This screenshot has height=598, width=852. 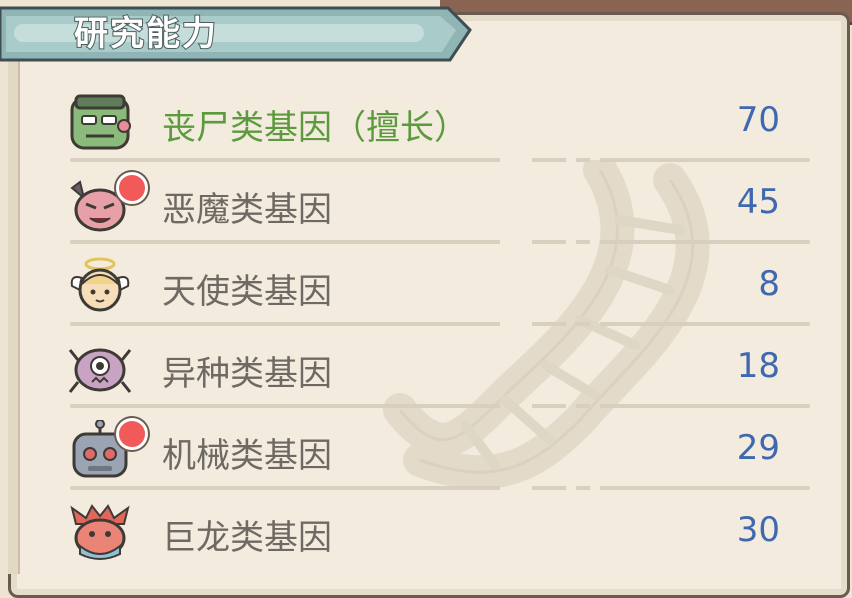 I want to click on gene-row-robot: 机械类基因 29, so click(x=440, y=449).